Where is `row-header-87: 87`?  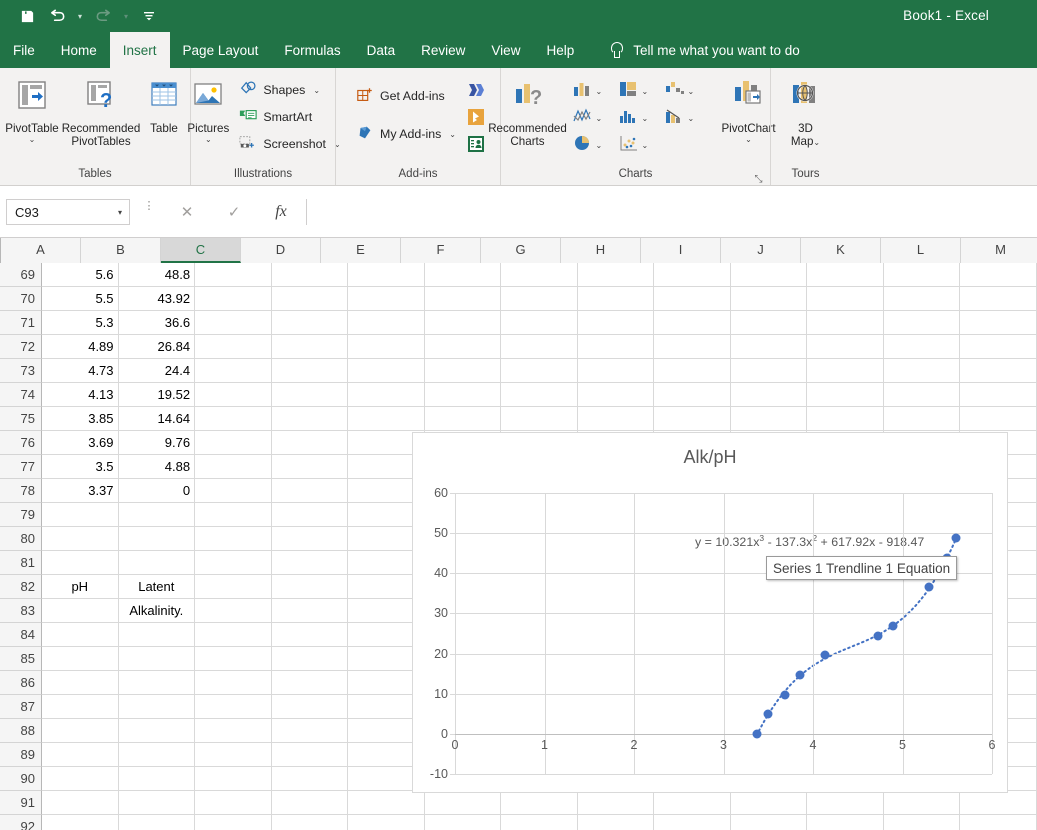 row-header-87: 87 is located at coordinates (21, 707).